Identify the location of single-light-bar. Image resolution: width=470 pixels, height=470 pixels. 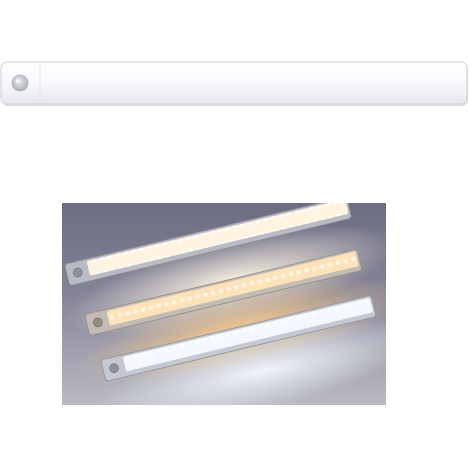
(234, 83).